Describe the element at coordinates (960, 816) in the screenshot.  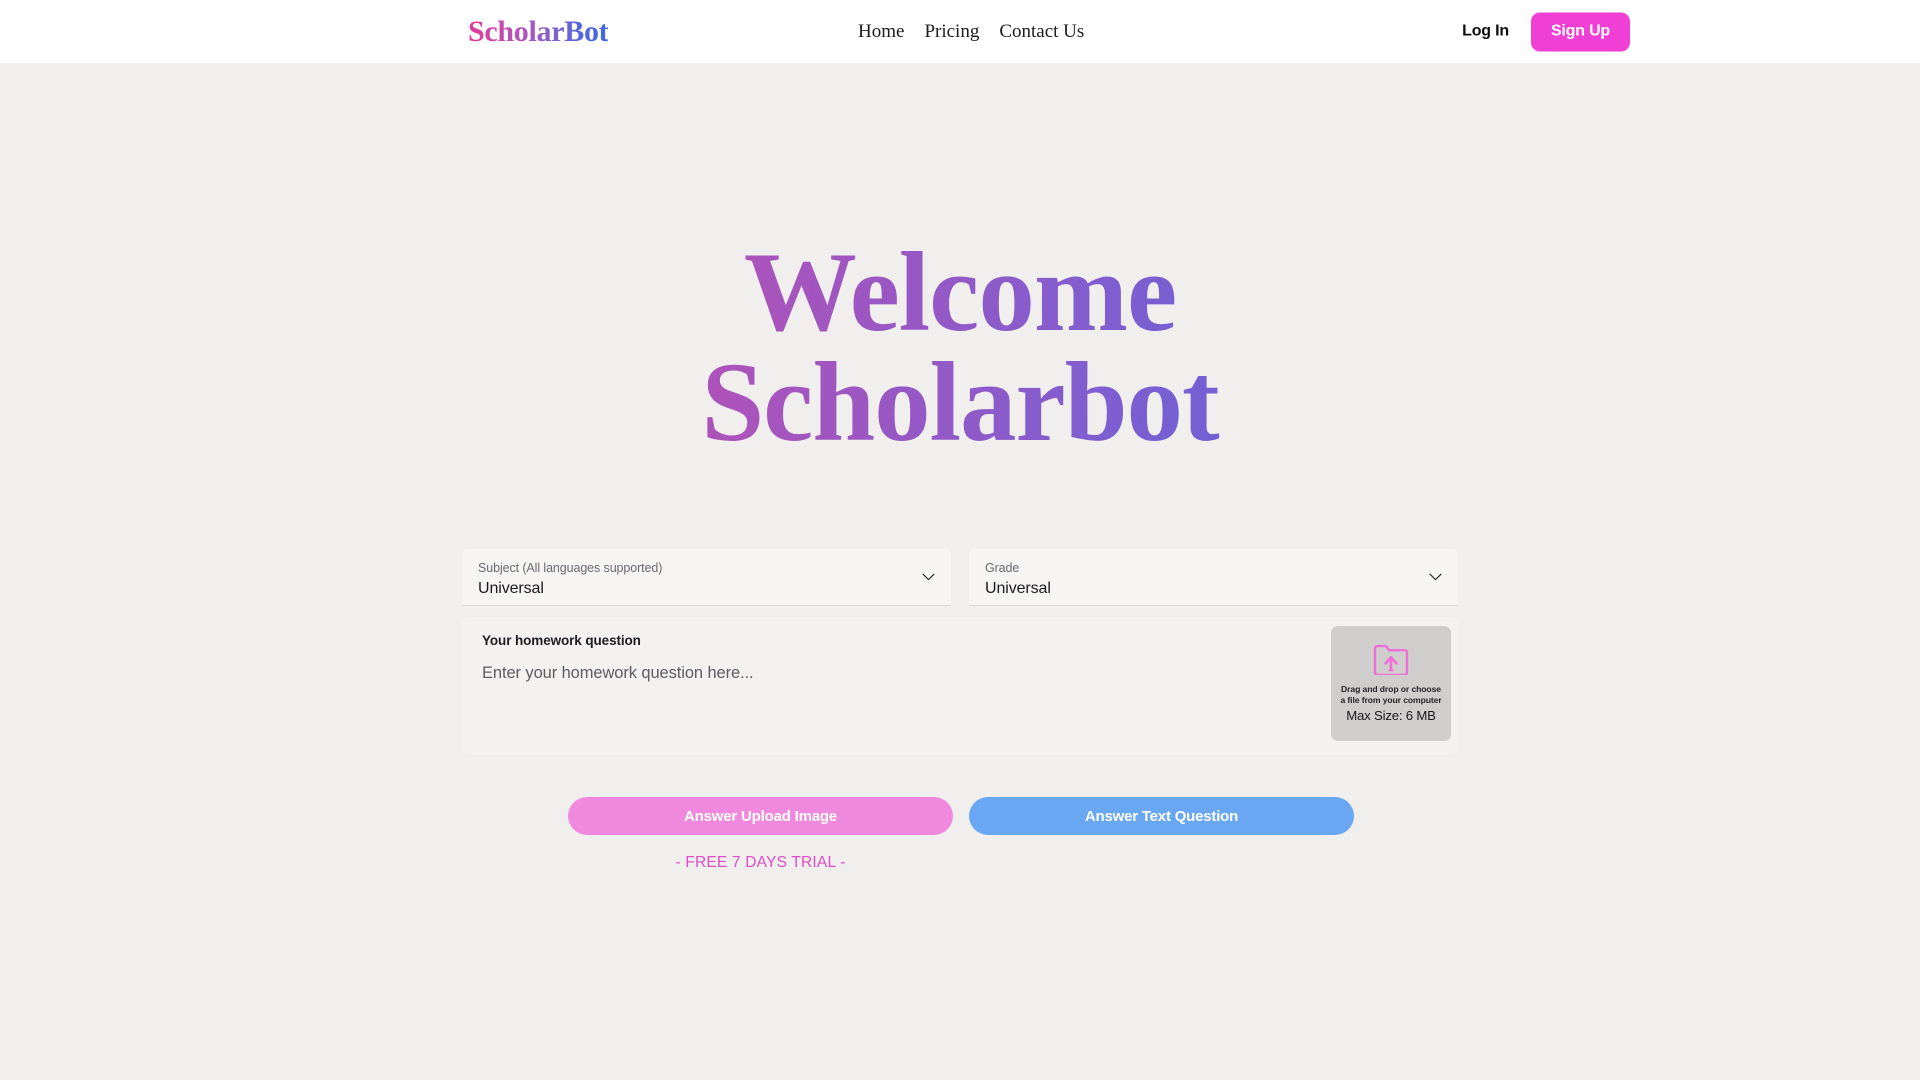
I see `action-buttons: Answer Upload Image Answer Text Question` at that location.